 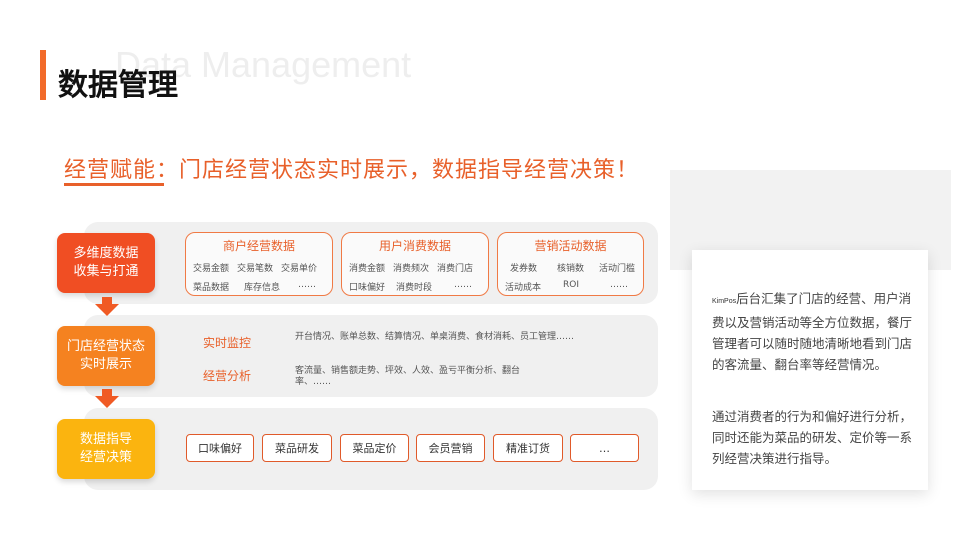 What do you see at coordinates (43, 75) in the screenshot?
I see `title-accent-bar` at bounding box center [43, 75].